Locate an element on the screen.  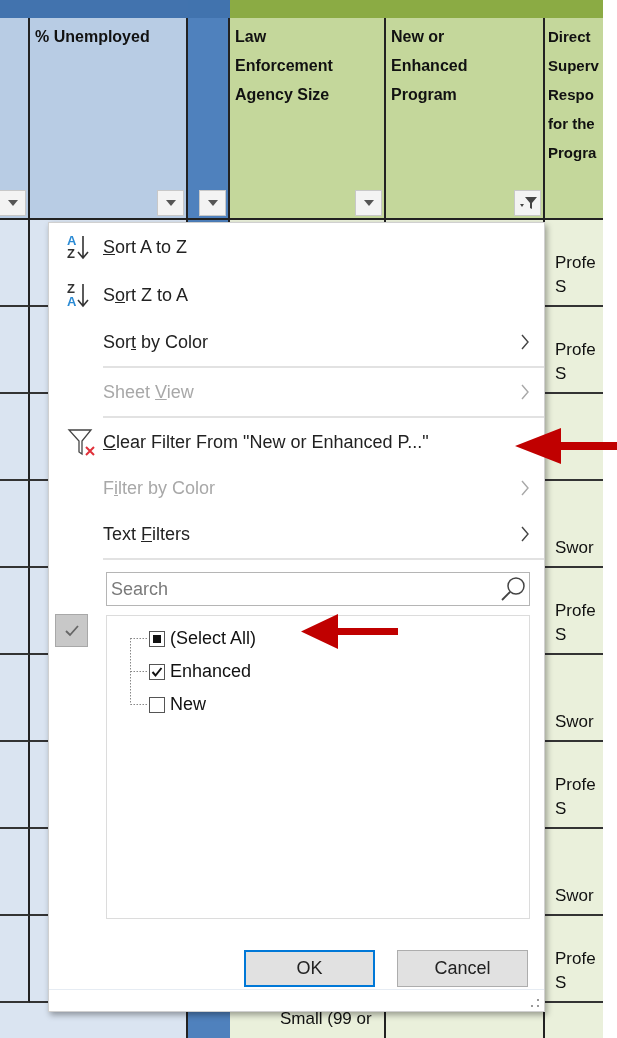
search-field: Search is located at coordinates (318, 589).